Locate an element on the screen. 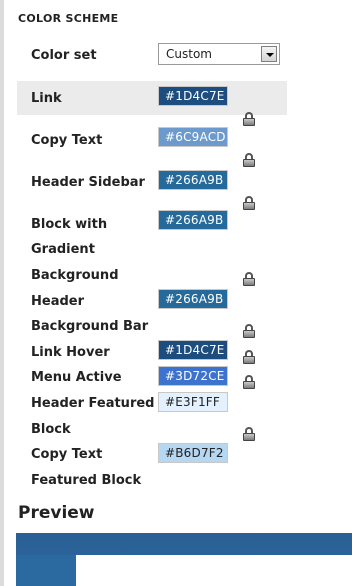 Image resolution: width=352 pixels, height=586 pixels. copy-text-featured-block-color-input: #B6D7F2 is located at coordinates (193, 453).